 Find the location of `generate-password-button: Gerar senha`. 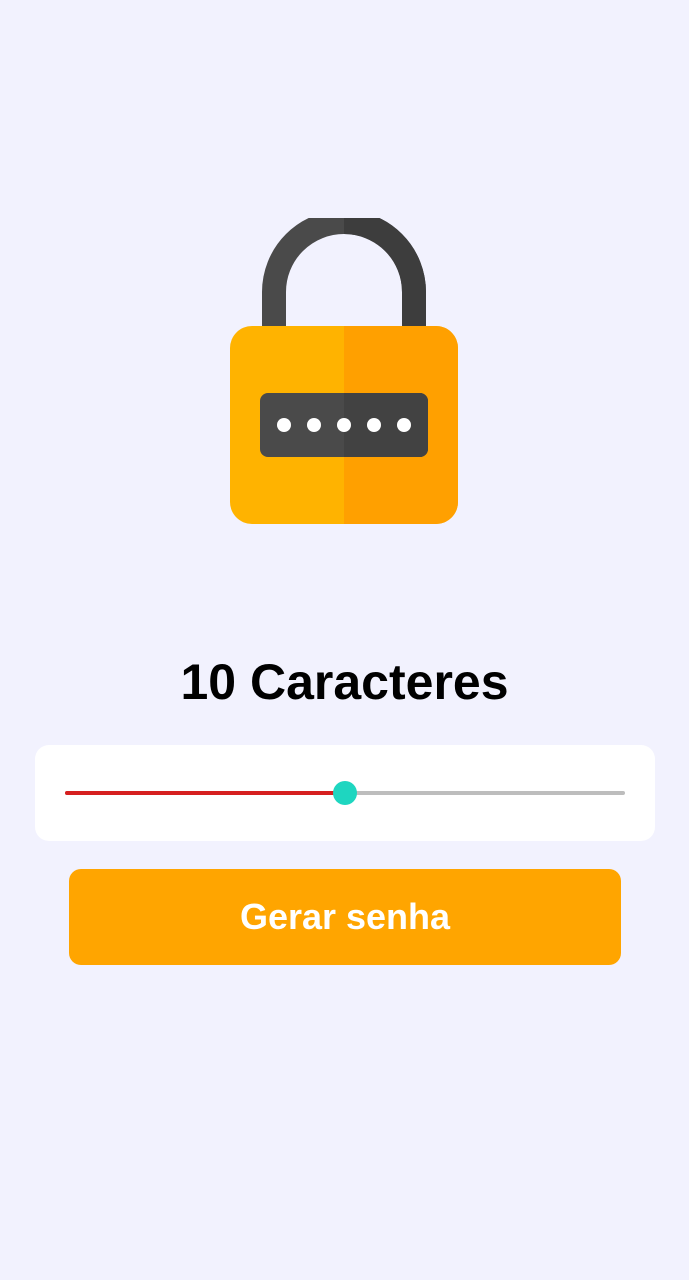

generate-password-button: Gerar senha is located at coordinates (345, 917).